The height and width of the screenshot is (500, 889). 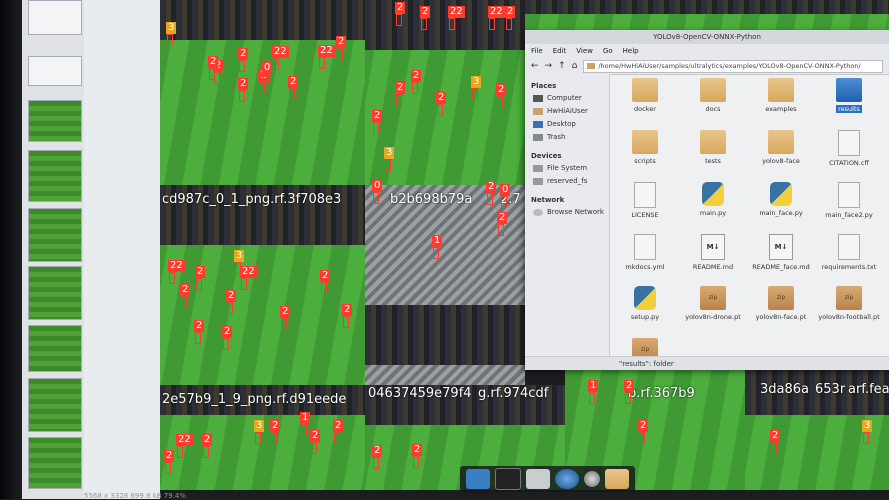 What do you see at coordinates (560, 51) in the screenshot?
I see `menu-edit: Edit` at bounding box center [560, 51].